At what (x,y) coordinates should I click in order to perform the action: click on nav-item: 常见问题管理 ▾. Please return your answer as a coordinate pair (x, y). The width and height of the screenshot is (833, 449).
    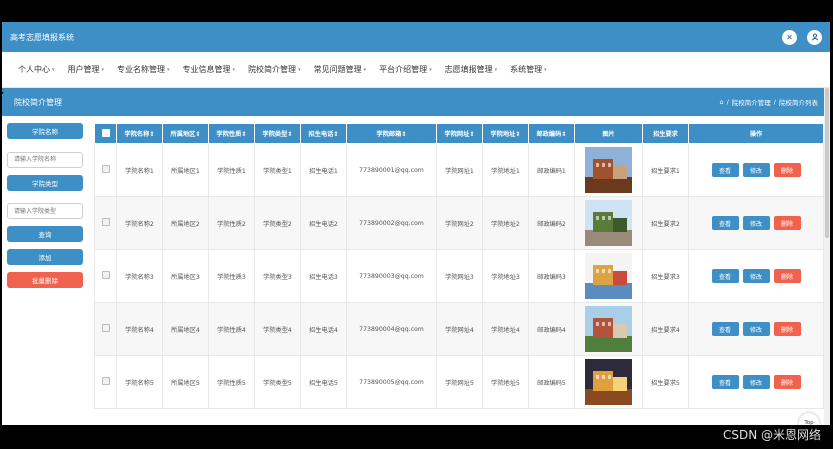
    Looking at the image, I should click on (340, 69).